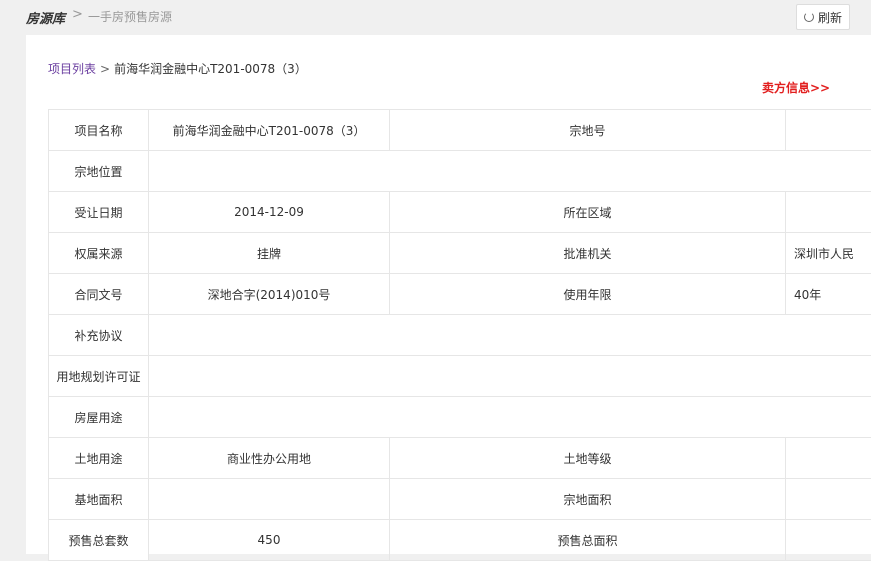 Image resolution: width=871 pixels, height=561 pixels. Describe the element at coordinates (269, 294) in the screenshot. I see `contract-no-value: 深地合字(2014)010号` at that location.